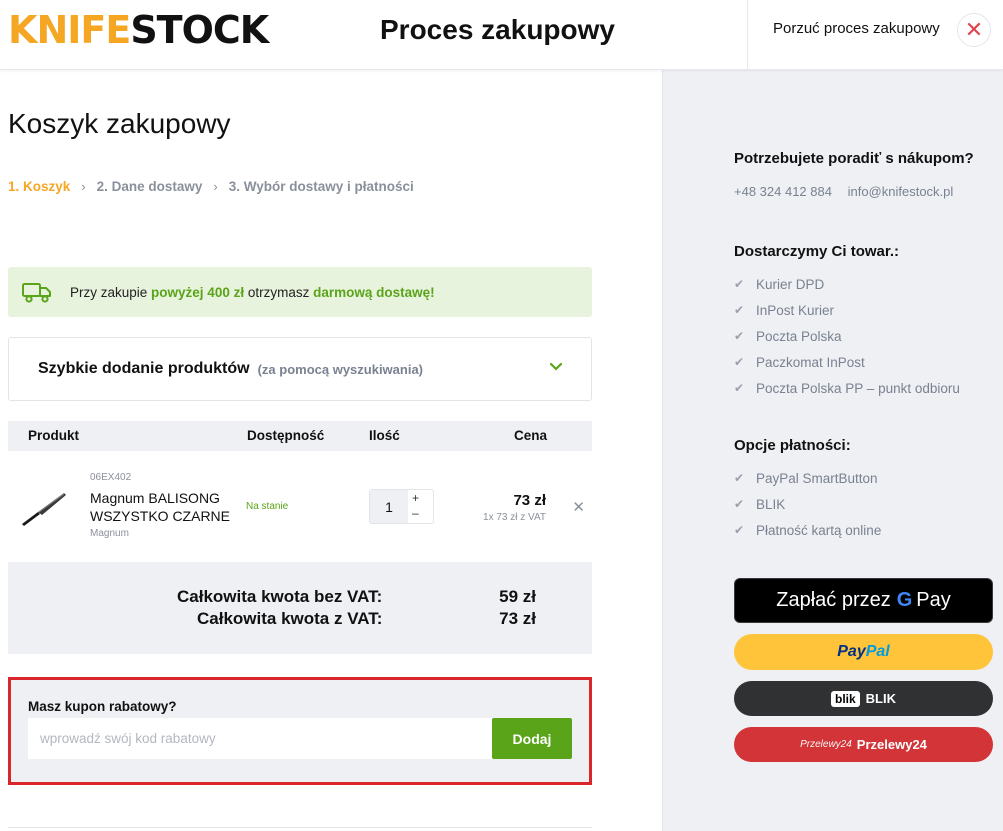 The image size is (1003, 831). What do you see at coordinates (340, 369) in the screenshot?
I see `quick-add-hint: (za pomocą wyszukiwania)` at bounding box center [340, 369].